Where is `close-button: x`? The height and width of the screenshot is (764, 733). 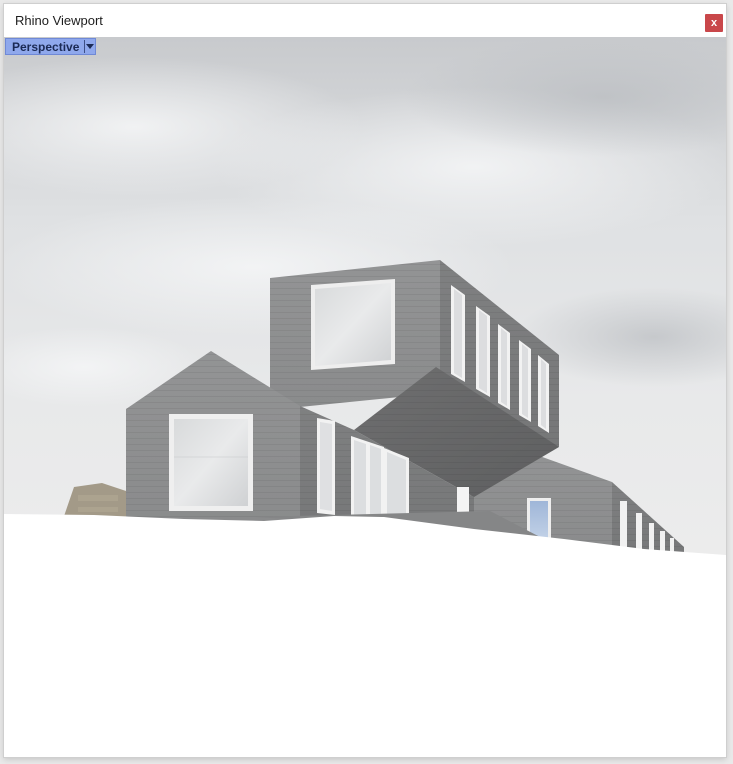
close-button: x is located at coordinates (714, 23).